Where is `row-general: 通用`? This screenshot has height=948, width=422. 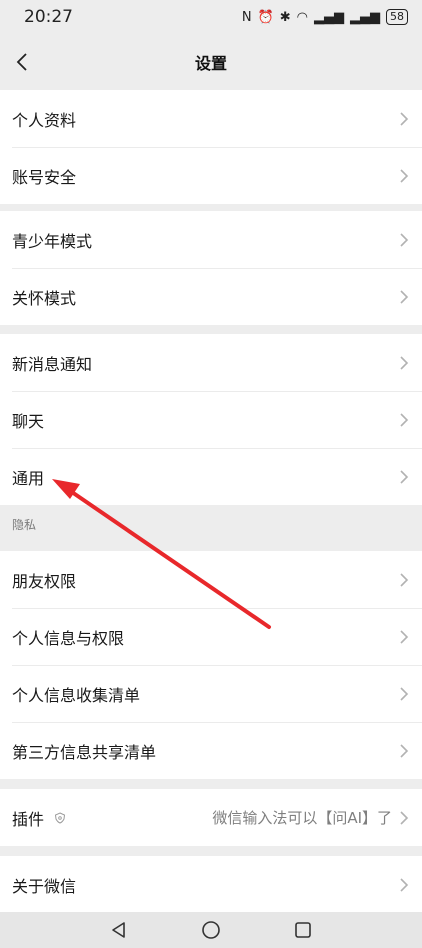 row-general: 通用 is located at coordinates (211, 476).